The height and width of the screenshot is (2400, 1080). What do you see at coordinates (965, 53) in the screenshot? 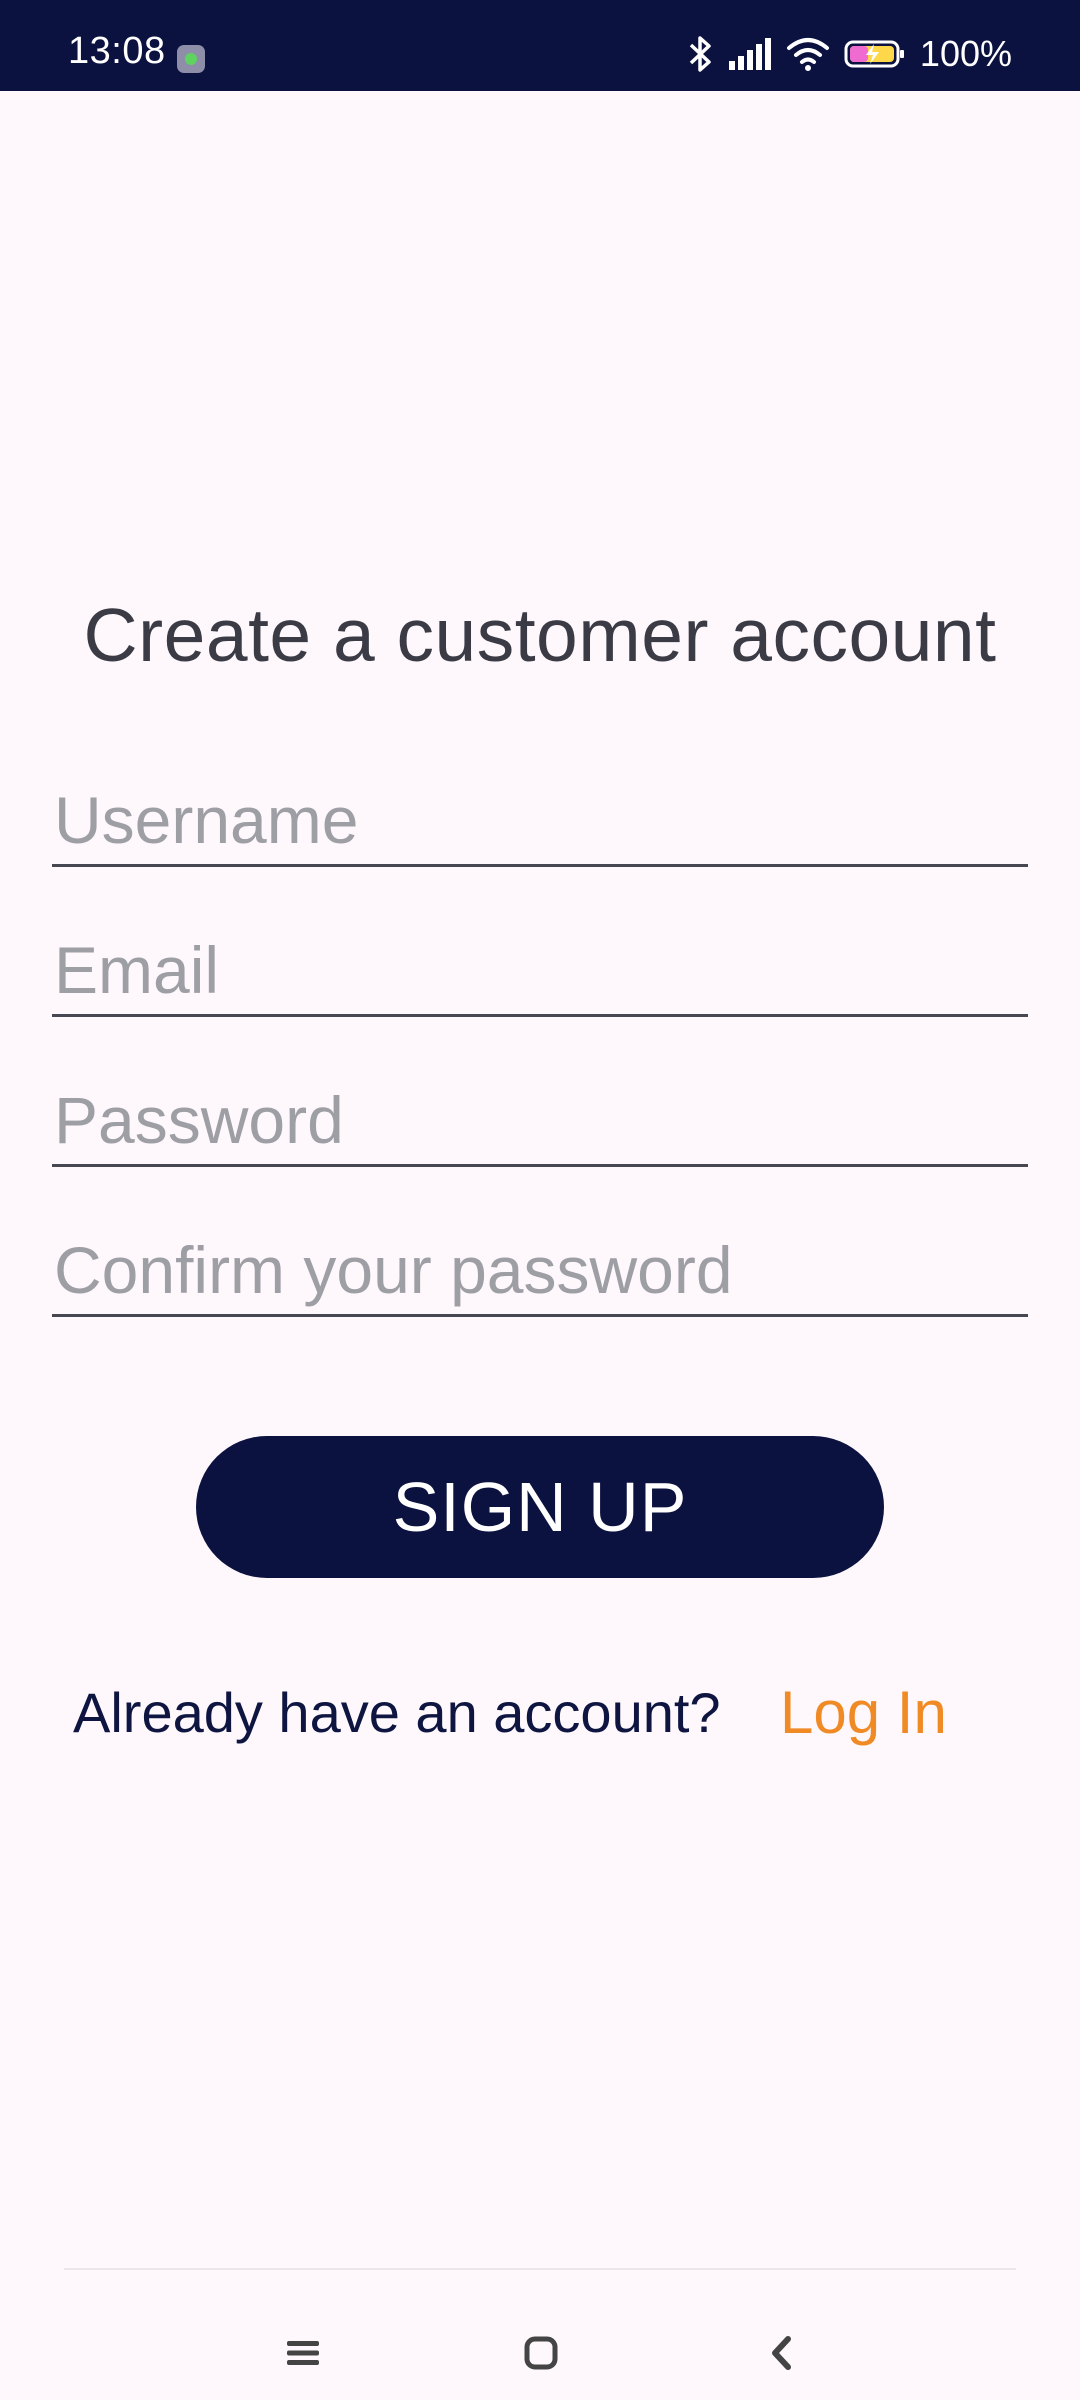
I see `battery-percentage: 100%` at bounding box center [965, 53].